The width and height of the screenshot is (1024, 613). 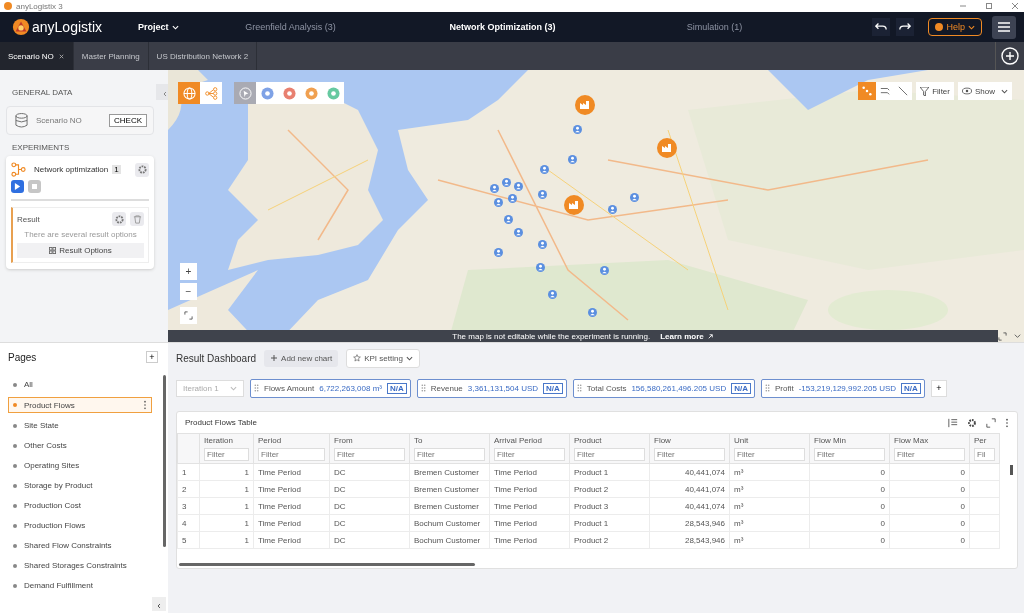 I want to click on result-options-button: Result Options, so click(x=80, y=250).